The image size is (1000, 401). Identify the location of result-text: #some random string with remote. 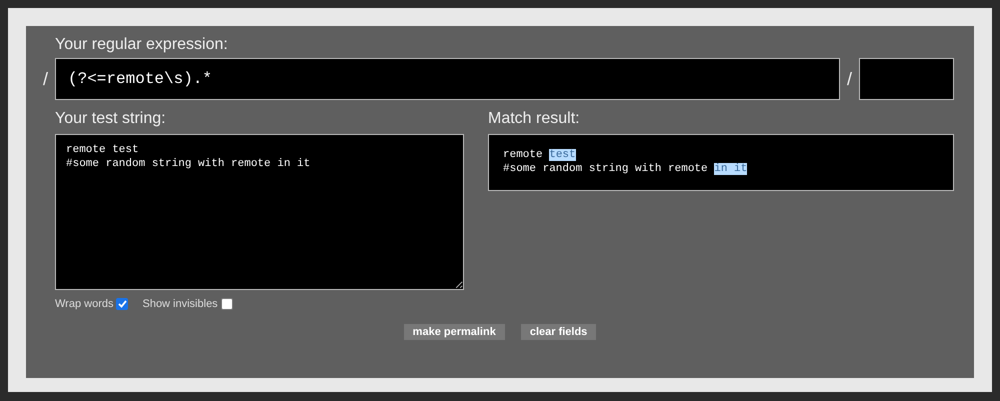
(606, 169).